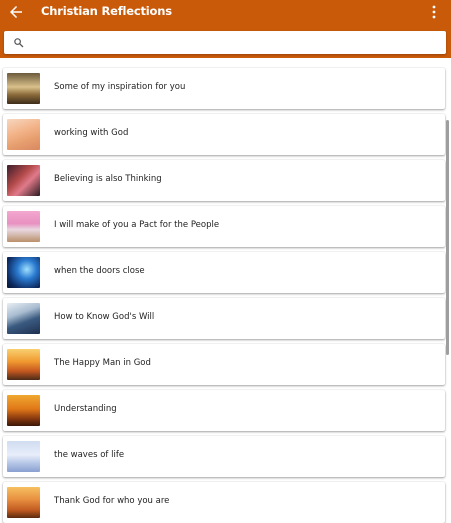  What do you see at coordinates (224, 456) in the screenshot?
I see `list-item: the waves of life` at bounding box center [224, 456].